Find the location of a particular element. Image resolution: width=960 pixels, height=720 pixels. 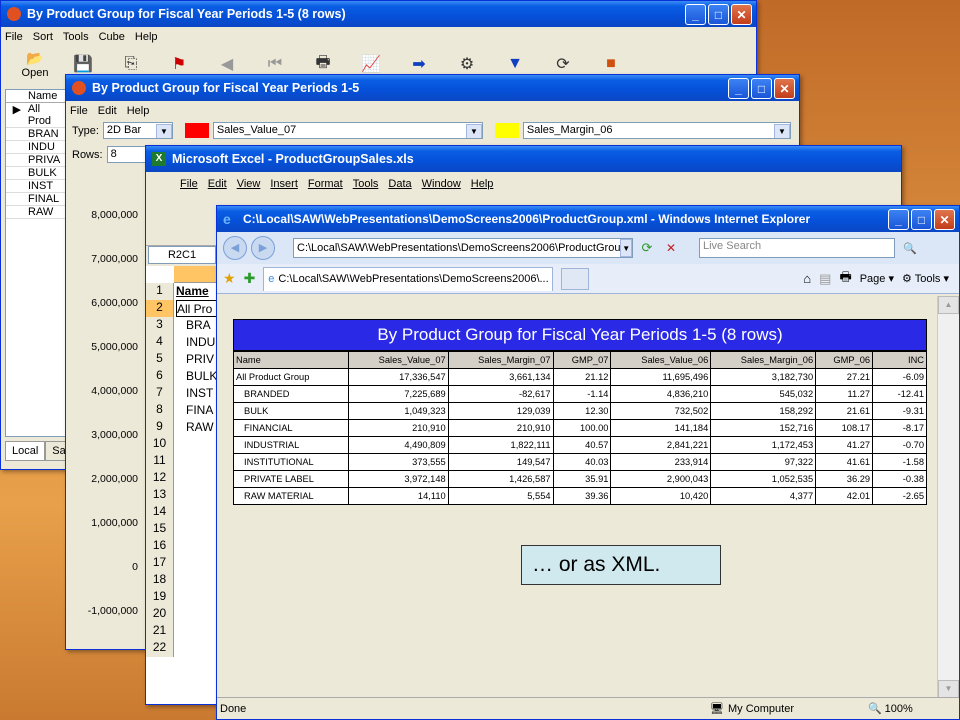

row-header: 22 is located at coordinates (160, 648).